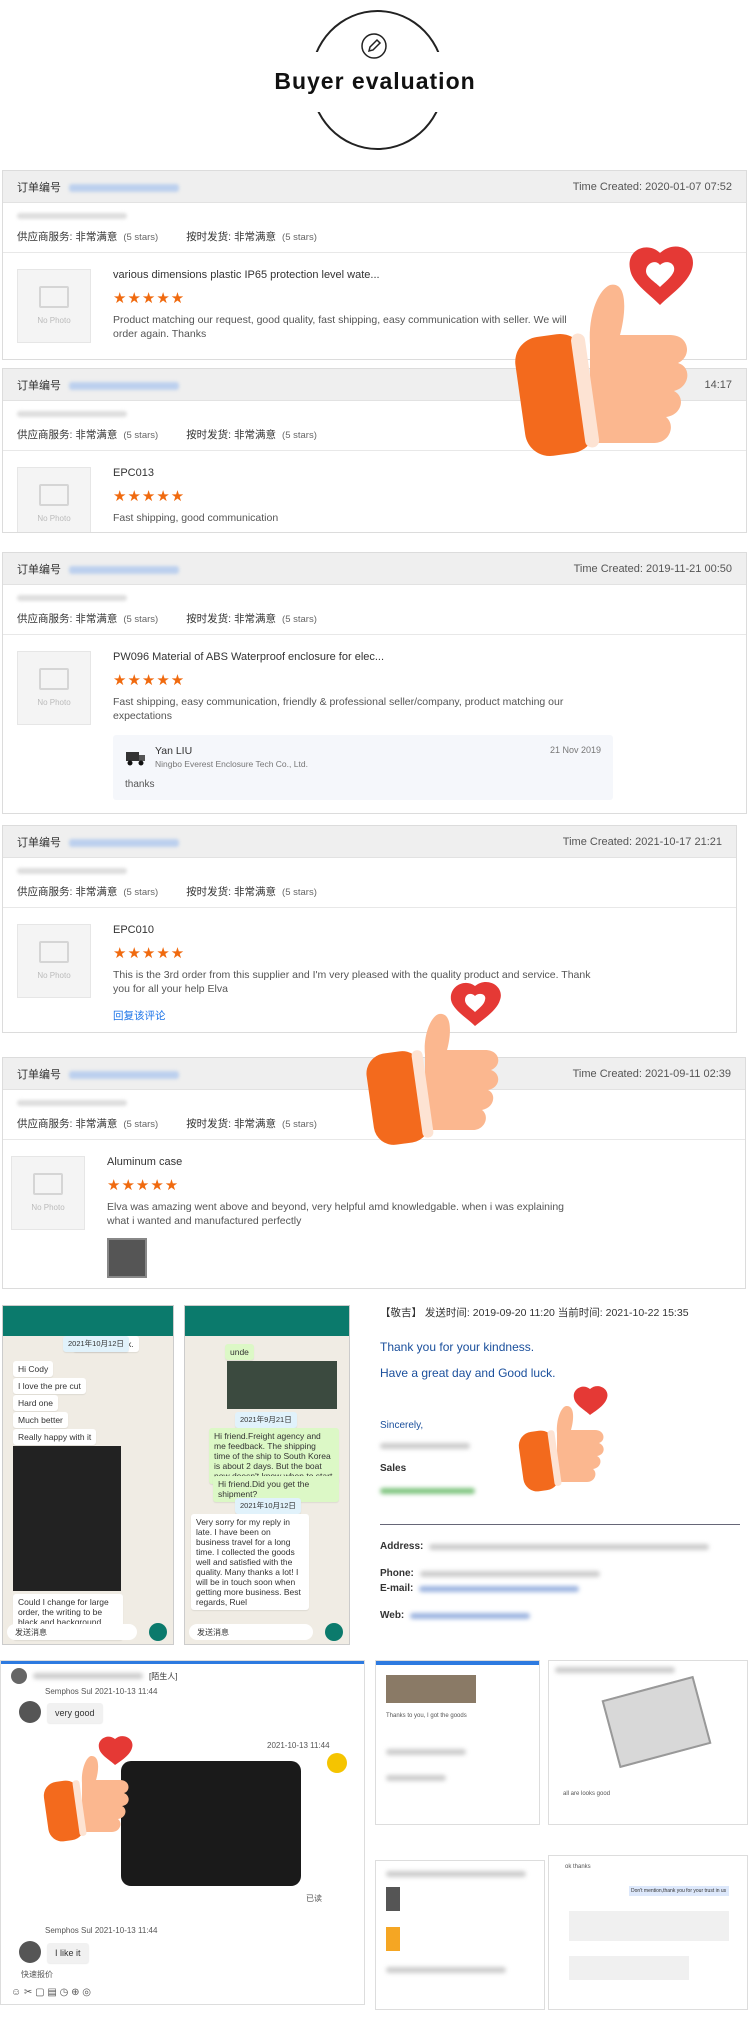  I want to click on chat-message: Much better, so click(40, 1420).